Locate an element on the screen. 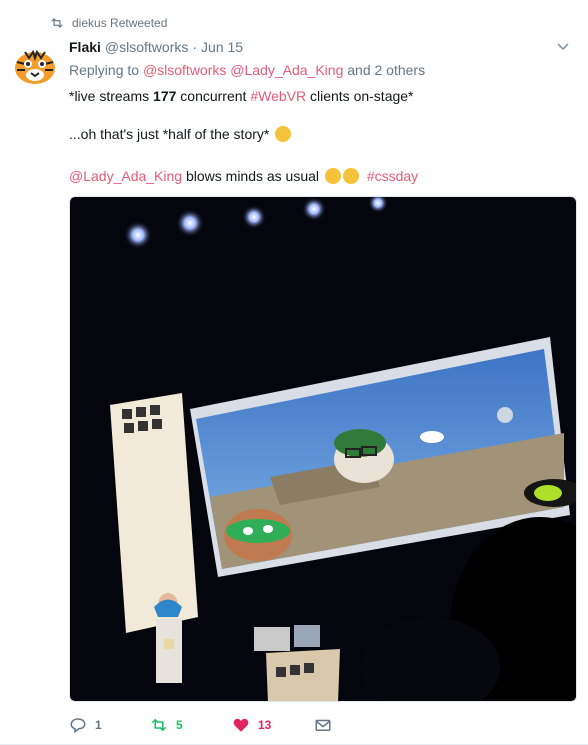 Image resolution: width=588 pixels, height=745 pixels. text-segment: blows minds as usual is located at coordinates (252, 176).